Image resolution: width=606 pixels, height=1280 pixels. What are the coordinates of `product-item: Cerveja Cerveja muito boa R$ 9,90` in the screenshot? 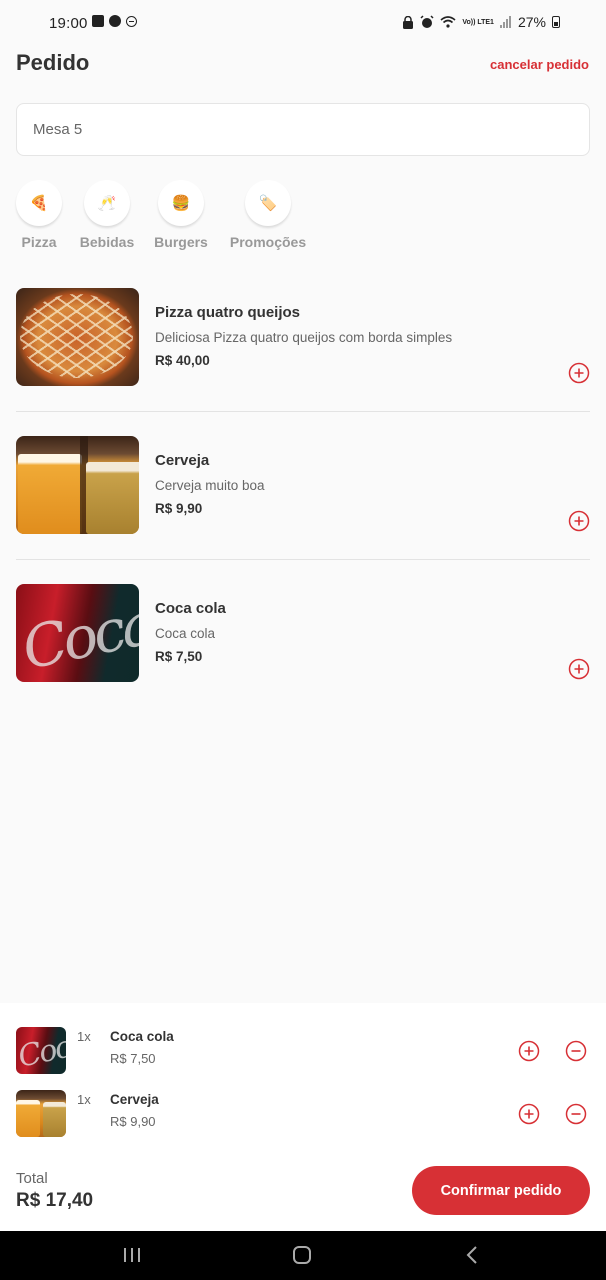 It's located at (303, 485).